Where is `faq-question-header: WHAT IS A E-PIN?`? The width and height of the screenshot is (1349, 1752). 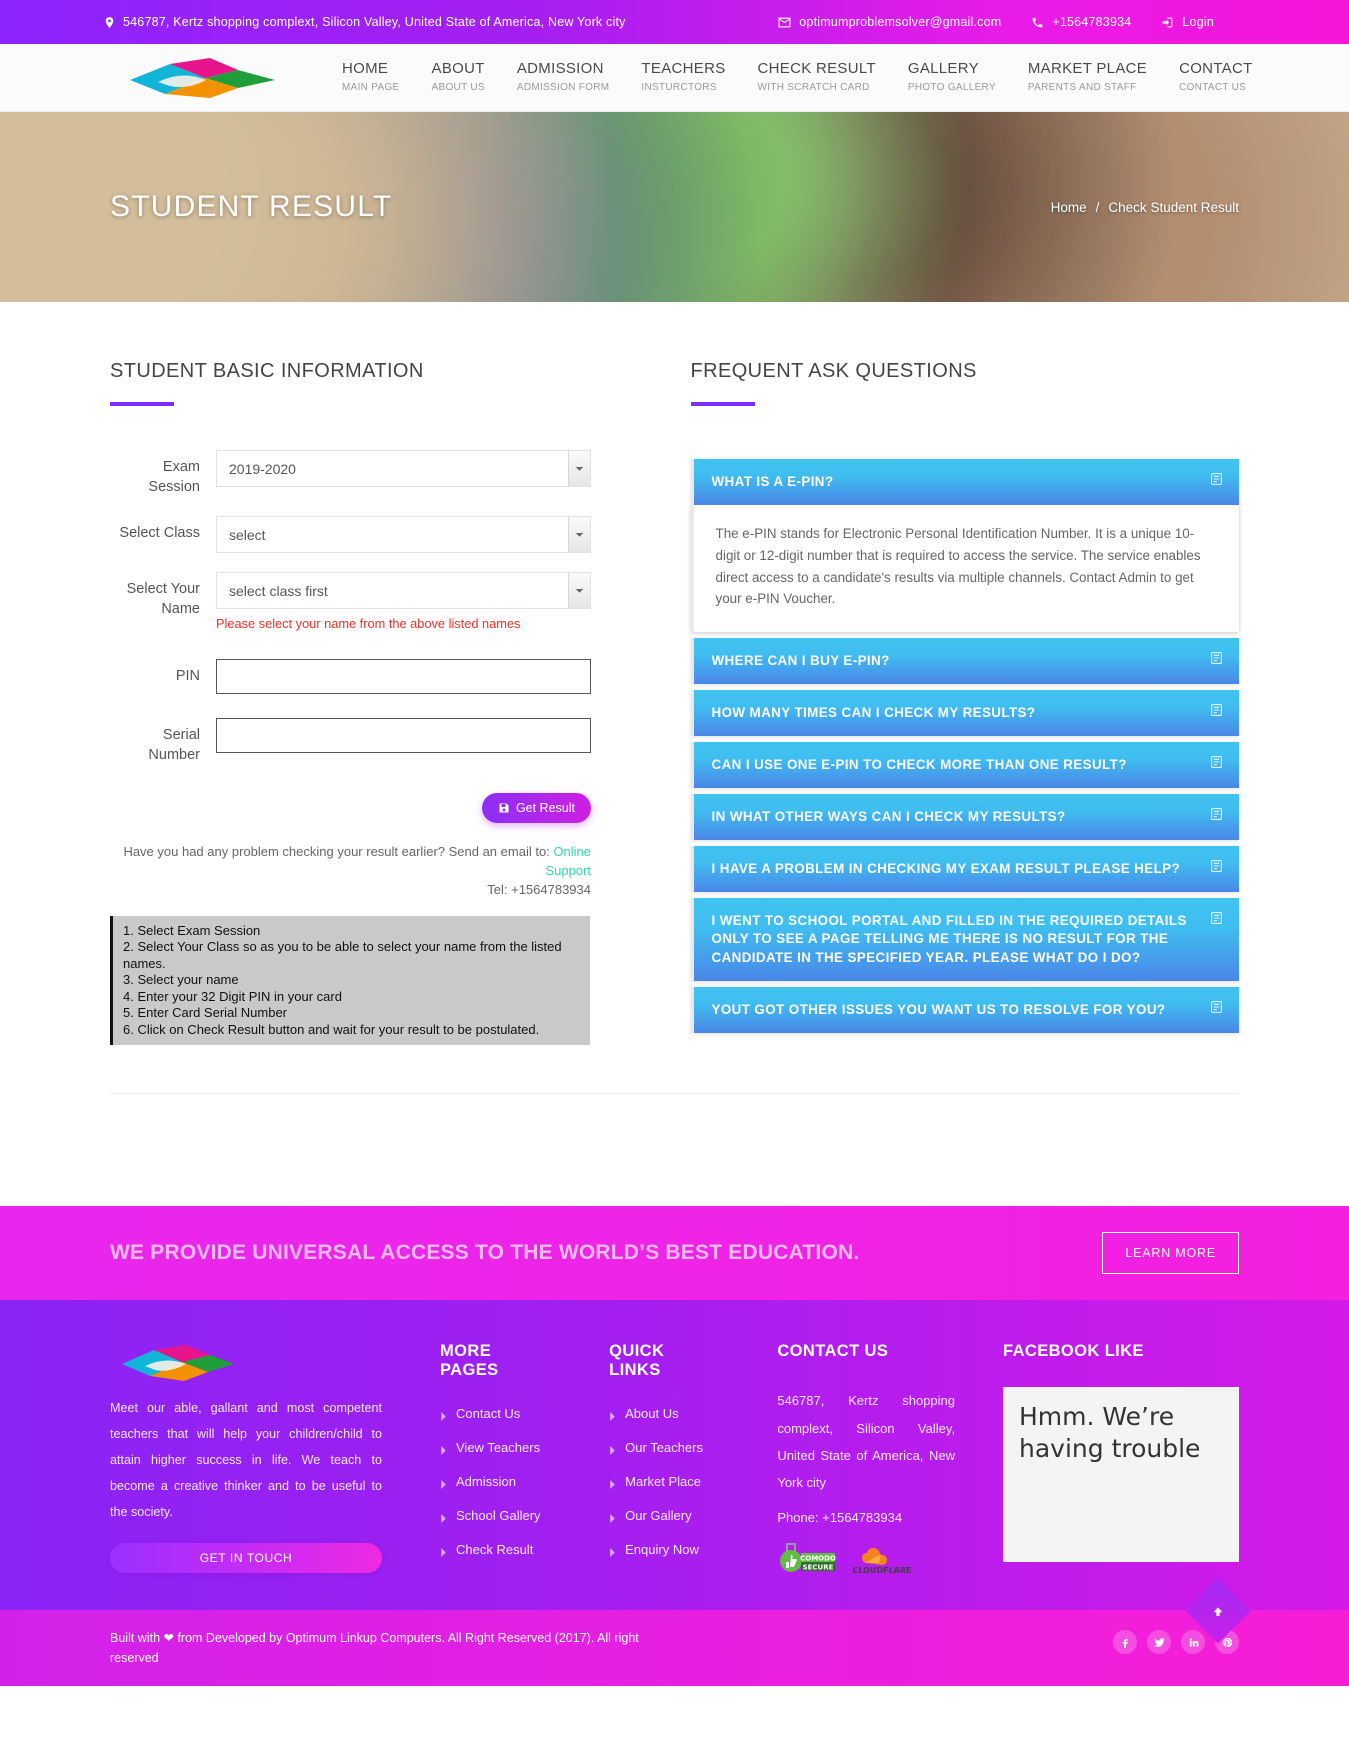
faq-question-header: WHAT IS A E-PIN? is located at coordinates (964, 482).